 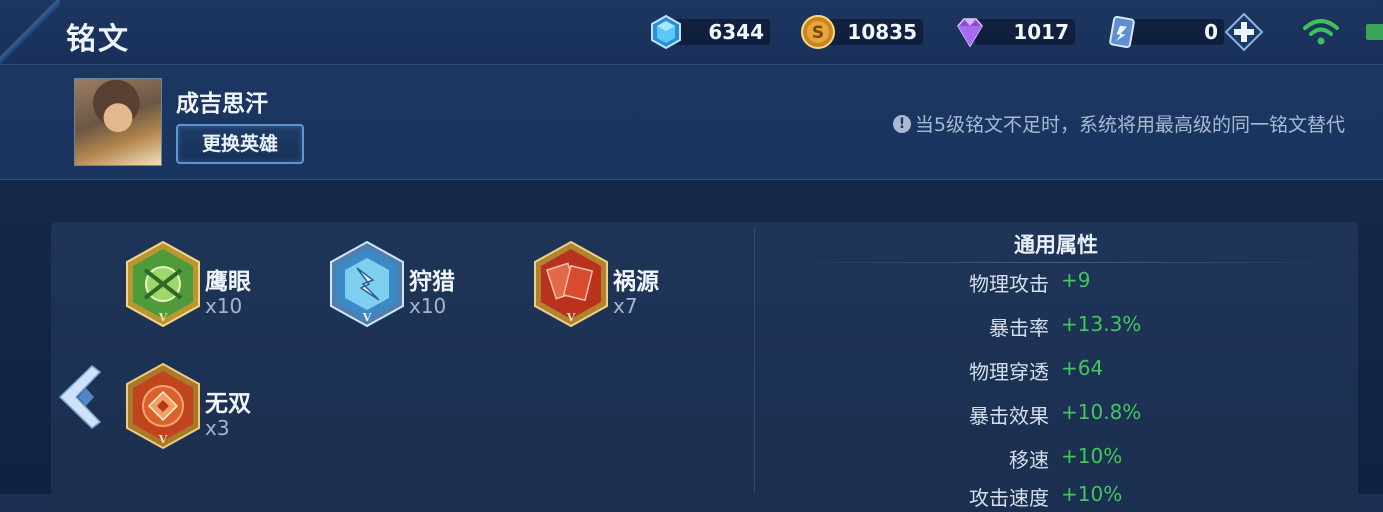 What do you see at coordinates (240, 144) in the screenshot?
I see `change-hero-button: 更换英雄` at bounding box center [240, 144].